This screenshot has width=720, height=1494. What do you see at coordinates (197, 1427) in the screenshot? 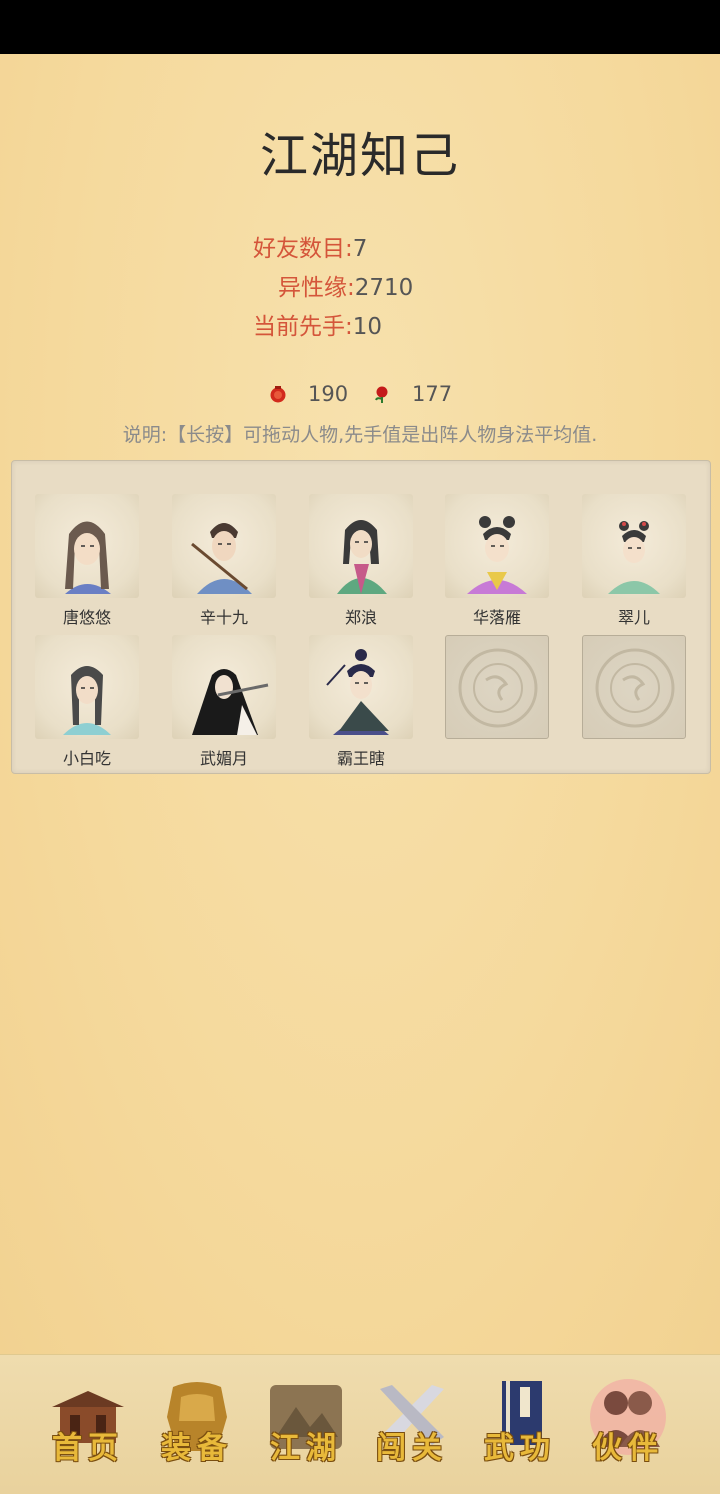
I see `nav-equipment: 装备` at bounding box center [197, 1427].